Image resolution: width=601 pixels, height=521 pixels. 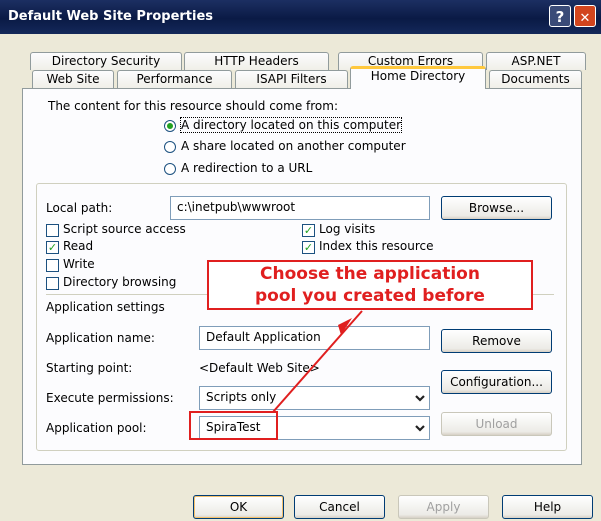 I want to click on tab-home-directory: Home Directory, so click(x=418, y=77).